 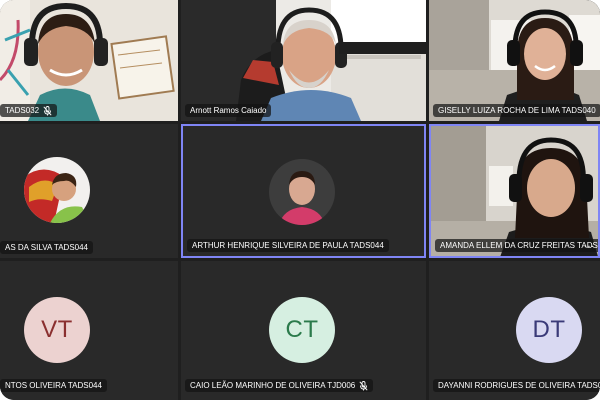 I want to click on participant-initials: CT, so click(x=302, y=329).